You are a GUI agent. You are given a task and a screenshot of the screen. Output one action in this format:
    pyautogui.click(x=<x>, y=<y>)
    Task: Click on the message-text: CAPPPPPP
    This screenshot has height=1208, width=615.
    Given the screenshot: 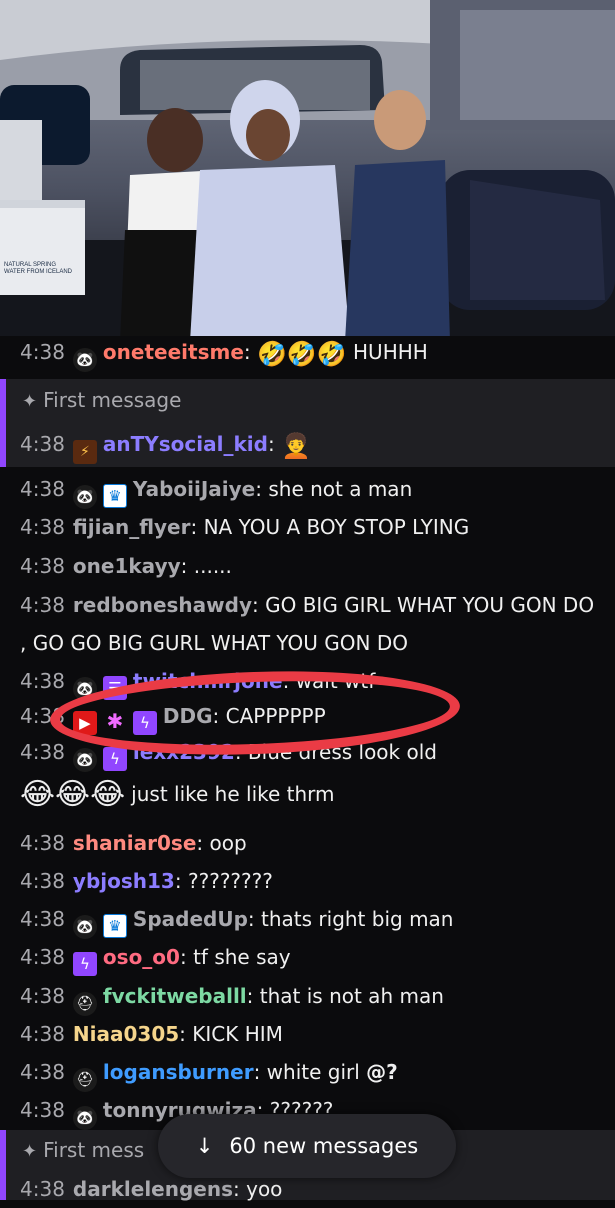 What is the action you would take?
    pyautogui.click(x=275, y=716)
    